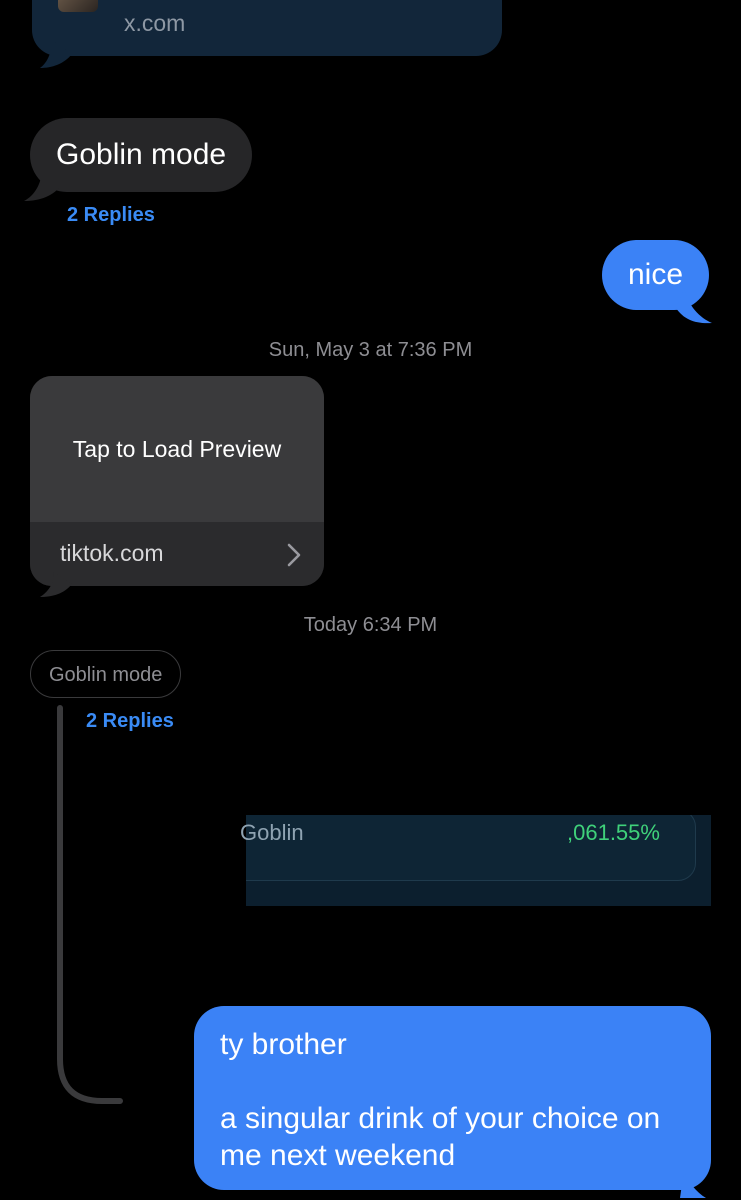  I want to click on tap-to-load-preview: Tap to Load Preview, so click(177, 449).